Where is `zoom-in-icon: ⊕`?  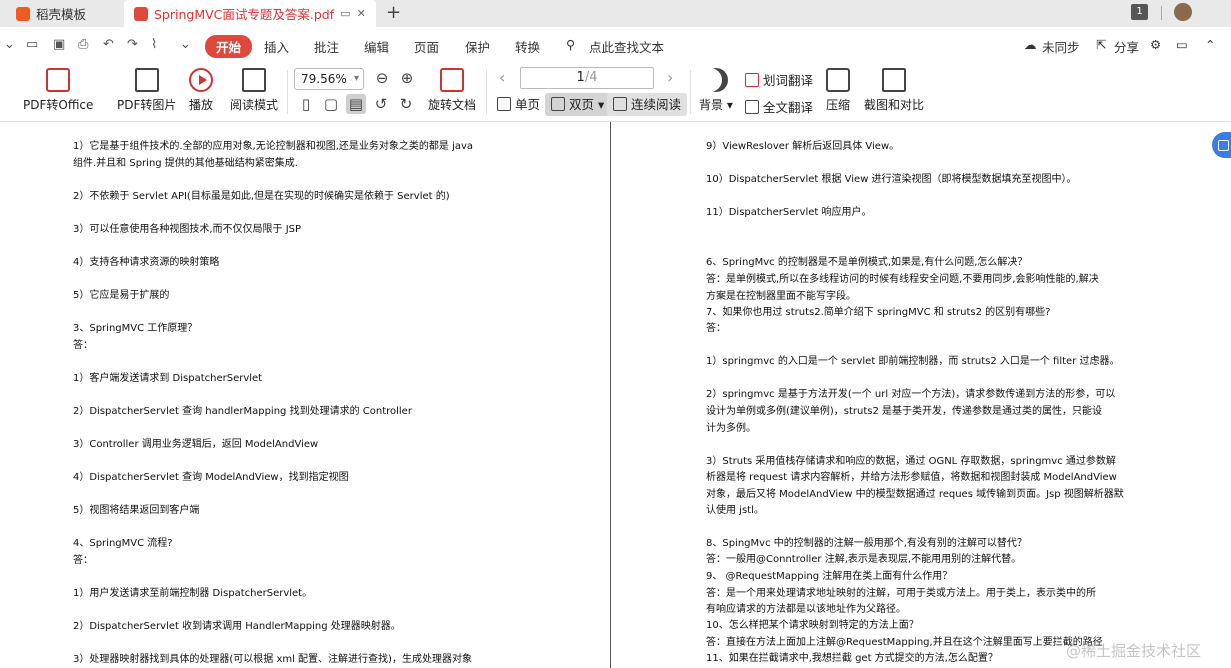
zoom-in-icon: ⊕ is located at coordinates (407, 78).